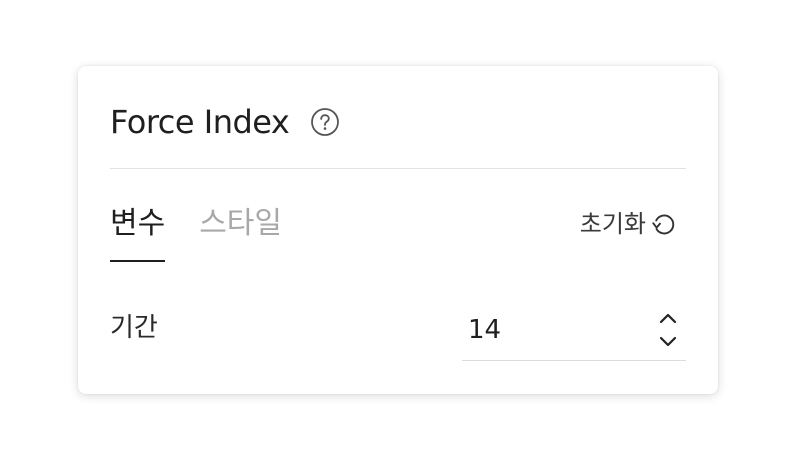  What do you see at coordinates (138, 232) in the screenshot?
I see `tab-variables: 변수` at bounding box center [138, 232].